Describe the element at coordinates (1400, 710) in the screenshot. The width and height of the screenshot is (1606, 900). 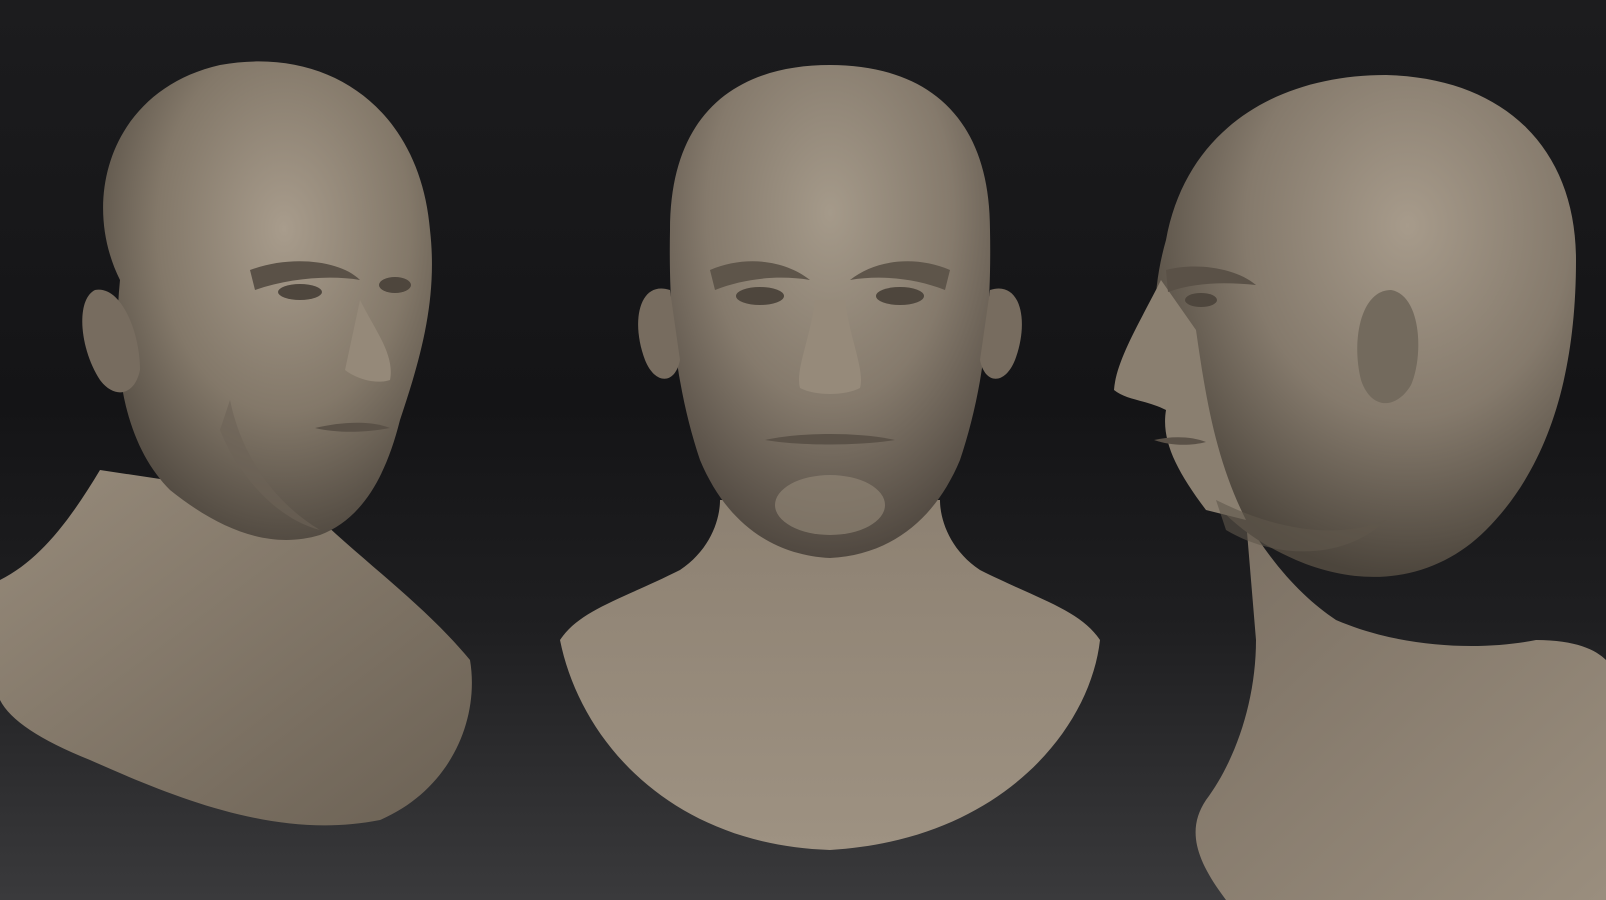
I see `bust-torso` at that location.